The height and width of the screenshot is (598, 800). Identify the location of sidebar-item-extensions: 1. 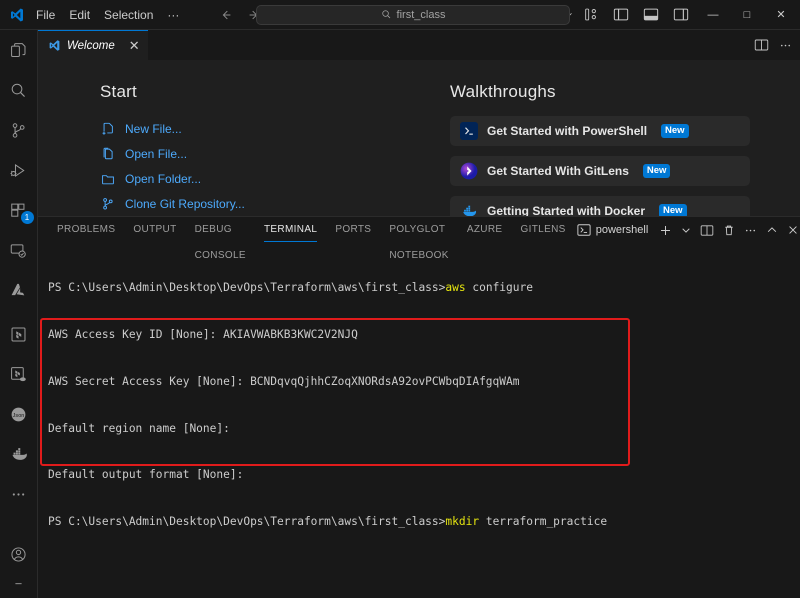
(19, 210).